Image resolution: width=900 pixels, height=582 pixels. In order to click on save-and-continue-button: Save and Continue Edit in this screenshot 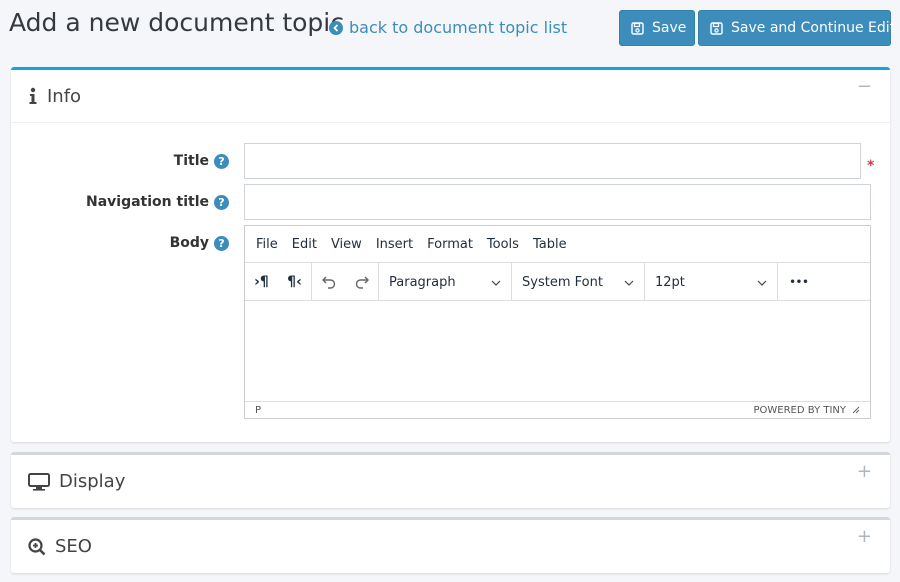, I will do `click(796, 28)`.